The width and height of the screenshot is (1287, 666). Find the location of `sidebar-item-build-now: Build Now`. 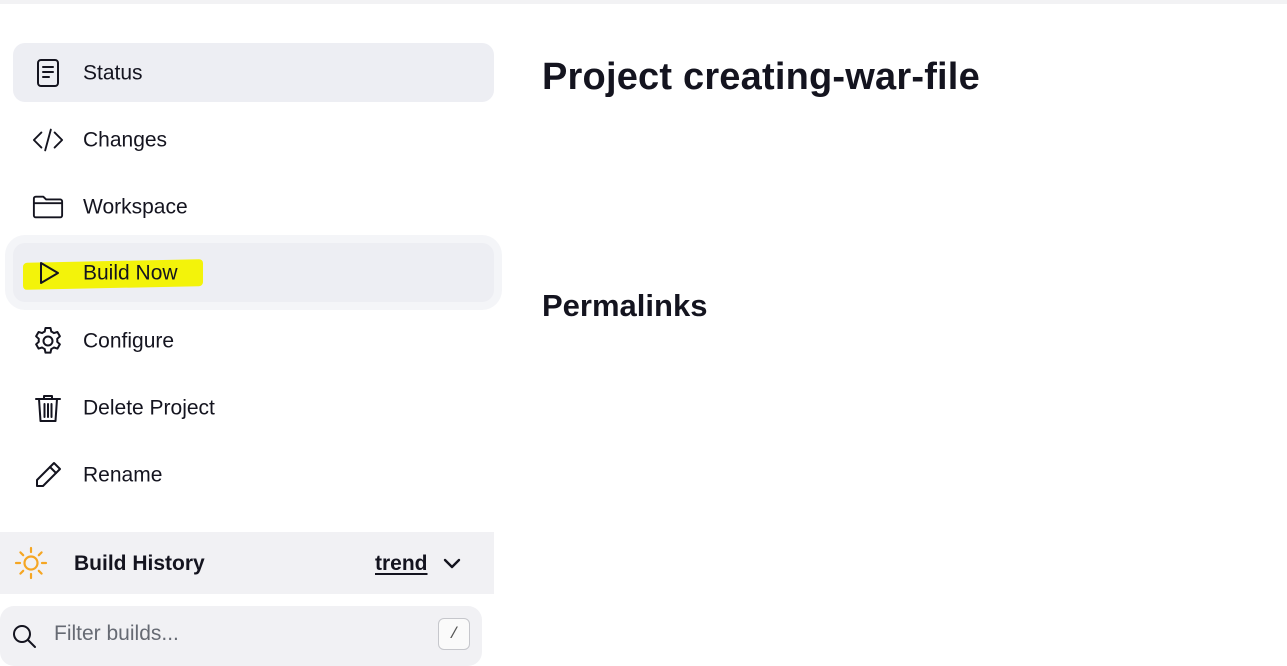

sidebar-item-build-now: Build Now is located at coordinates (253, 272).